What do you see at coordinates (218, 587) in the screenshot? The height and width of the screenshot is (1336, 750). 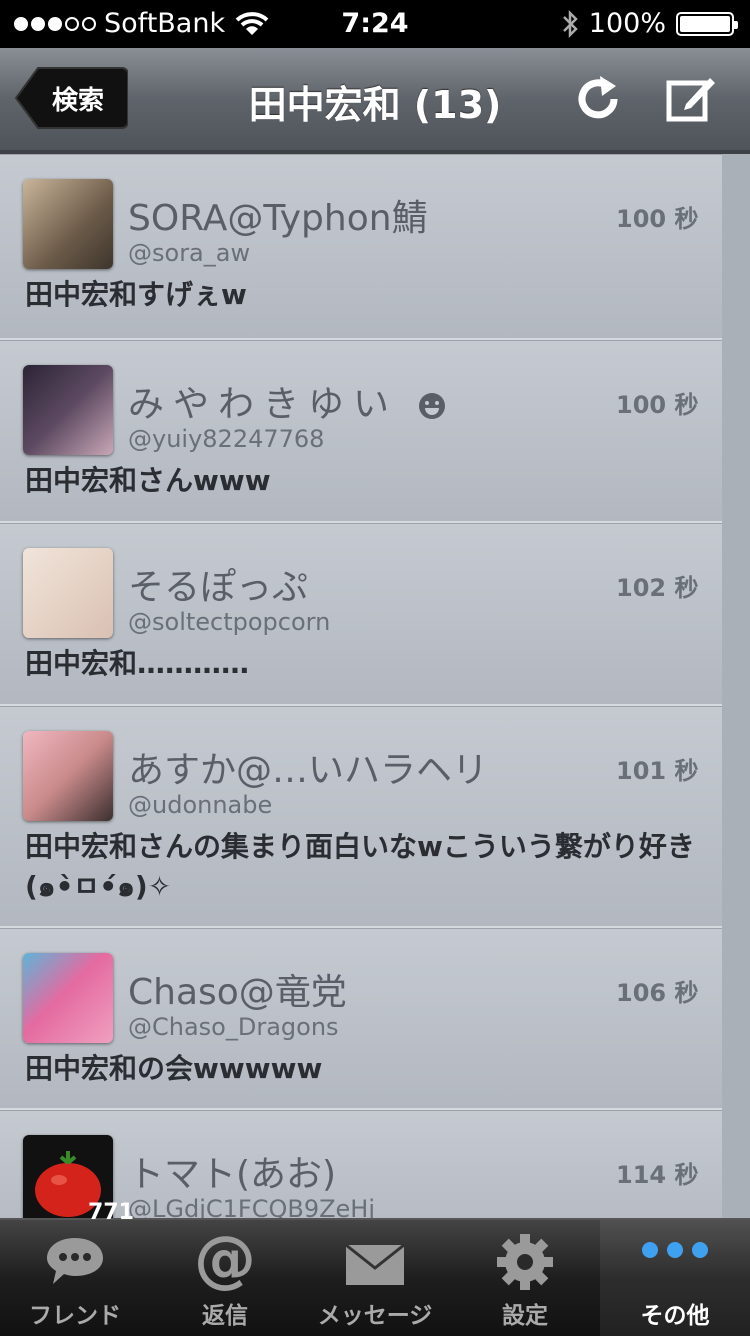 I see `user-name: そるぽっぷ` at bounding box center [218, 587].